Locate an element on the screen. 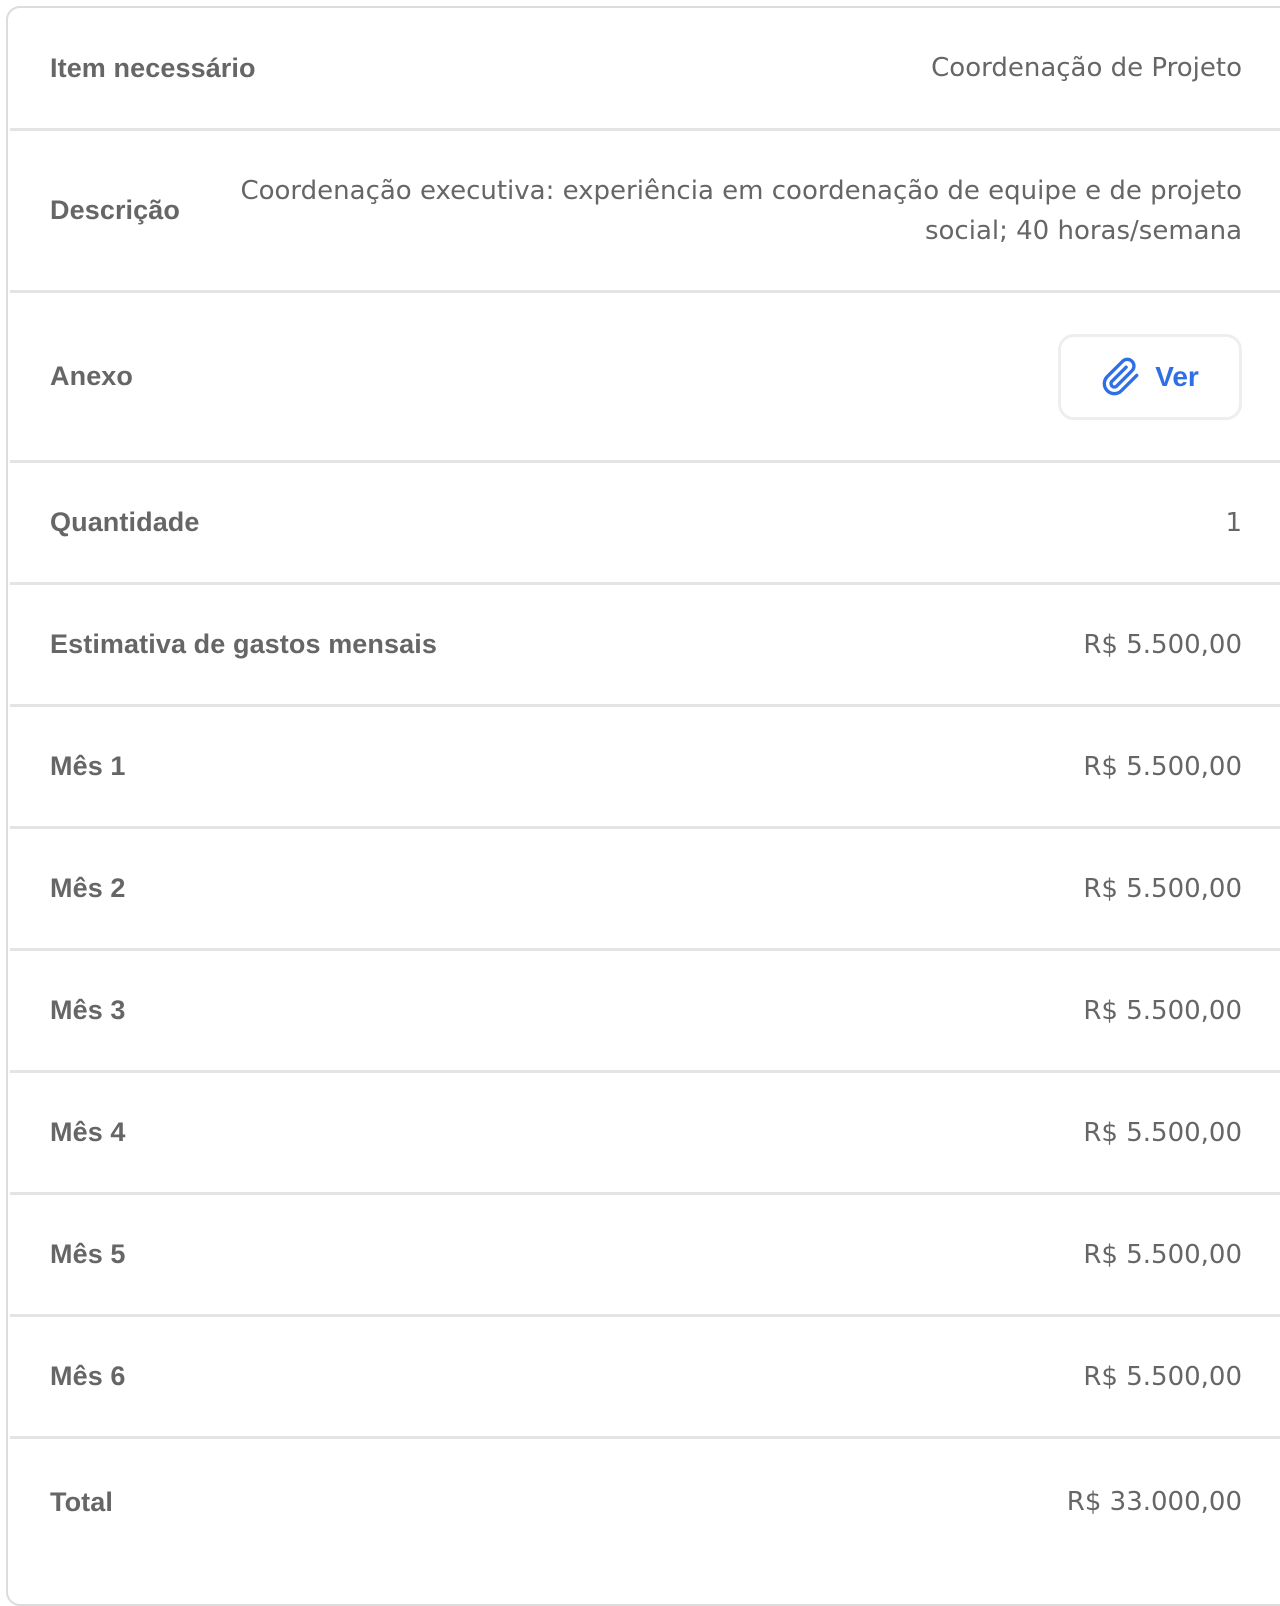  month-label: Mês 5 is located at coordinates (88, 1254).